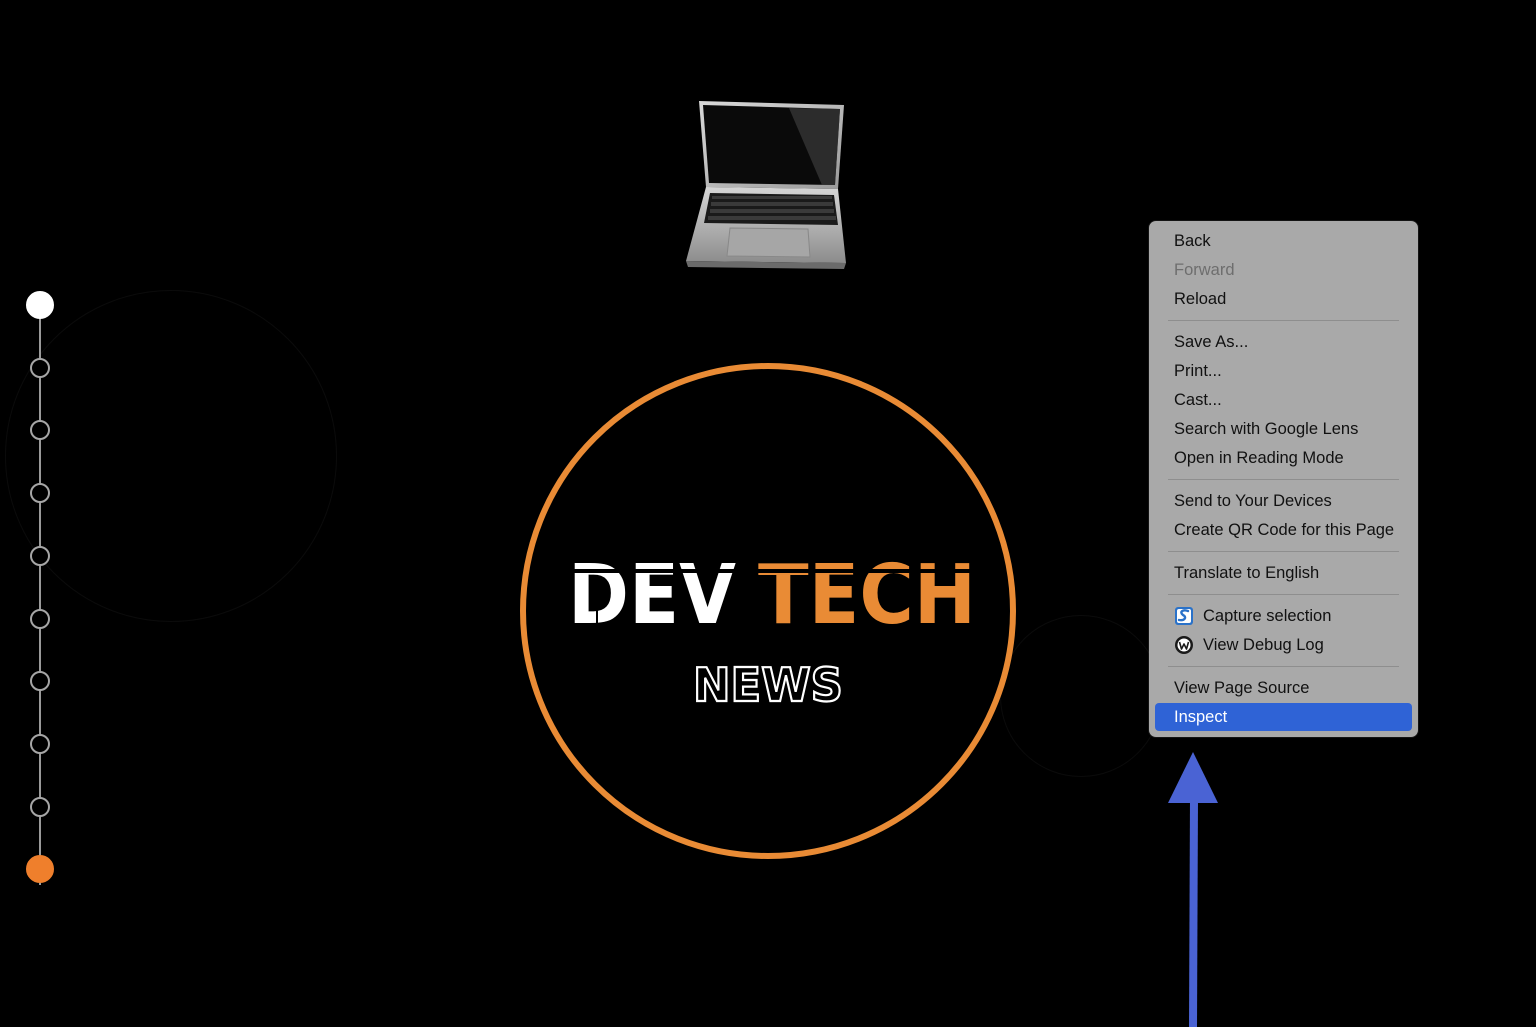  Describe the element at coordinates (40, 588) in the screenshot. I see `section-timeline-nav` at that location.